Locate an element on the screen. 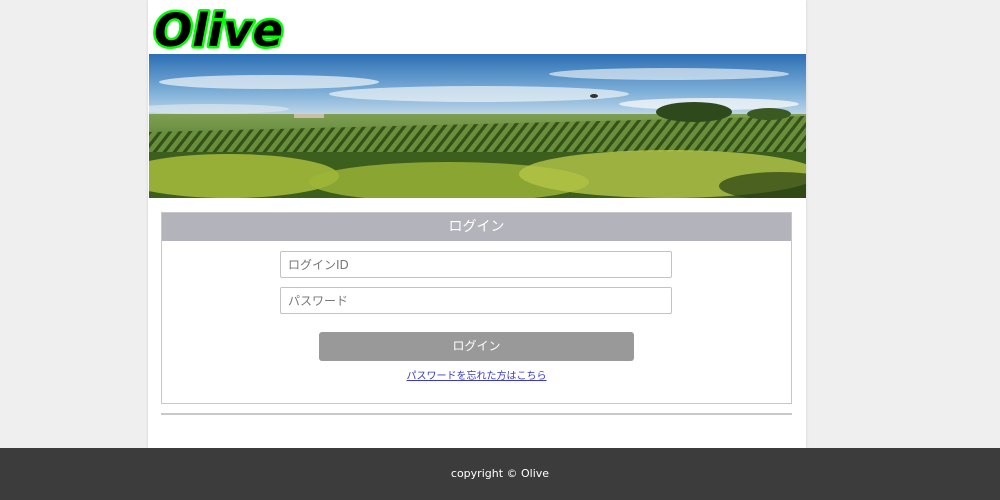  olive-logo: Olive is located at coordinates (219, 27).